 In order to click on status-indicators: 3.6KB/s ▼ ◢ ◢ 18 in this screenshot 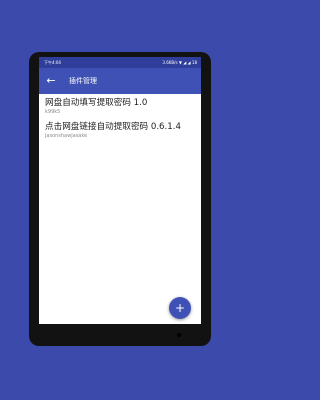, I will do `click(179, 62)`.